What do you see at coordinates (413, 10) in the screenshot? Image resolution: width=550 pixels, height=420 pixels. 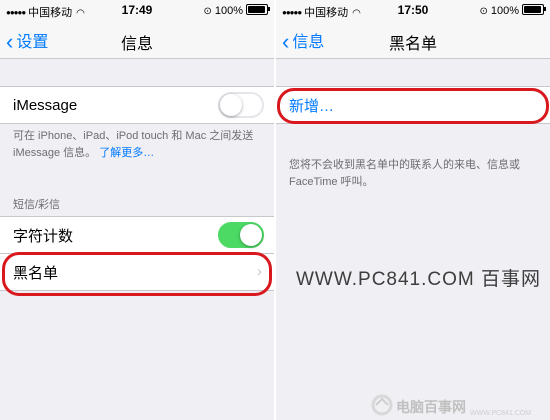 I see `status-bar: ●●●●● 中国移动 ◠ 17:50 ⊙ 100%` at bounding box center [413, 10].